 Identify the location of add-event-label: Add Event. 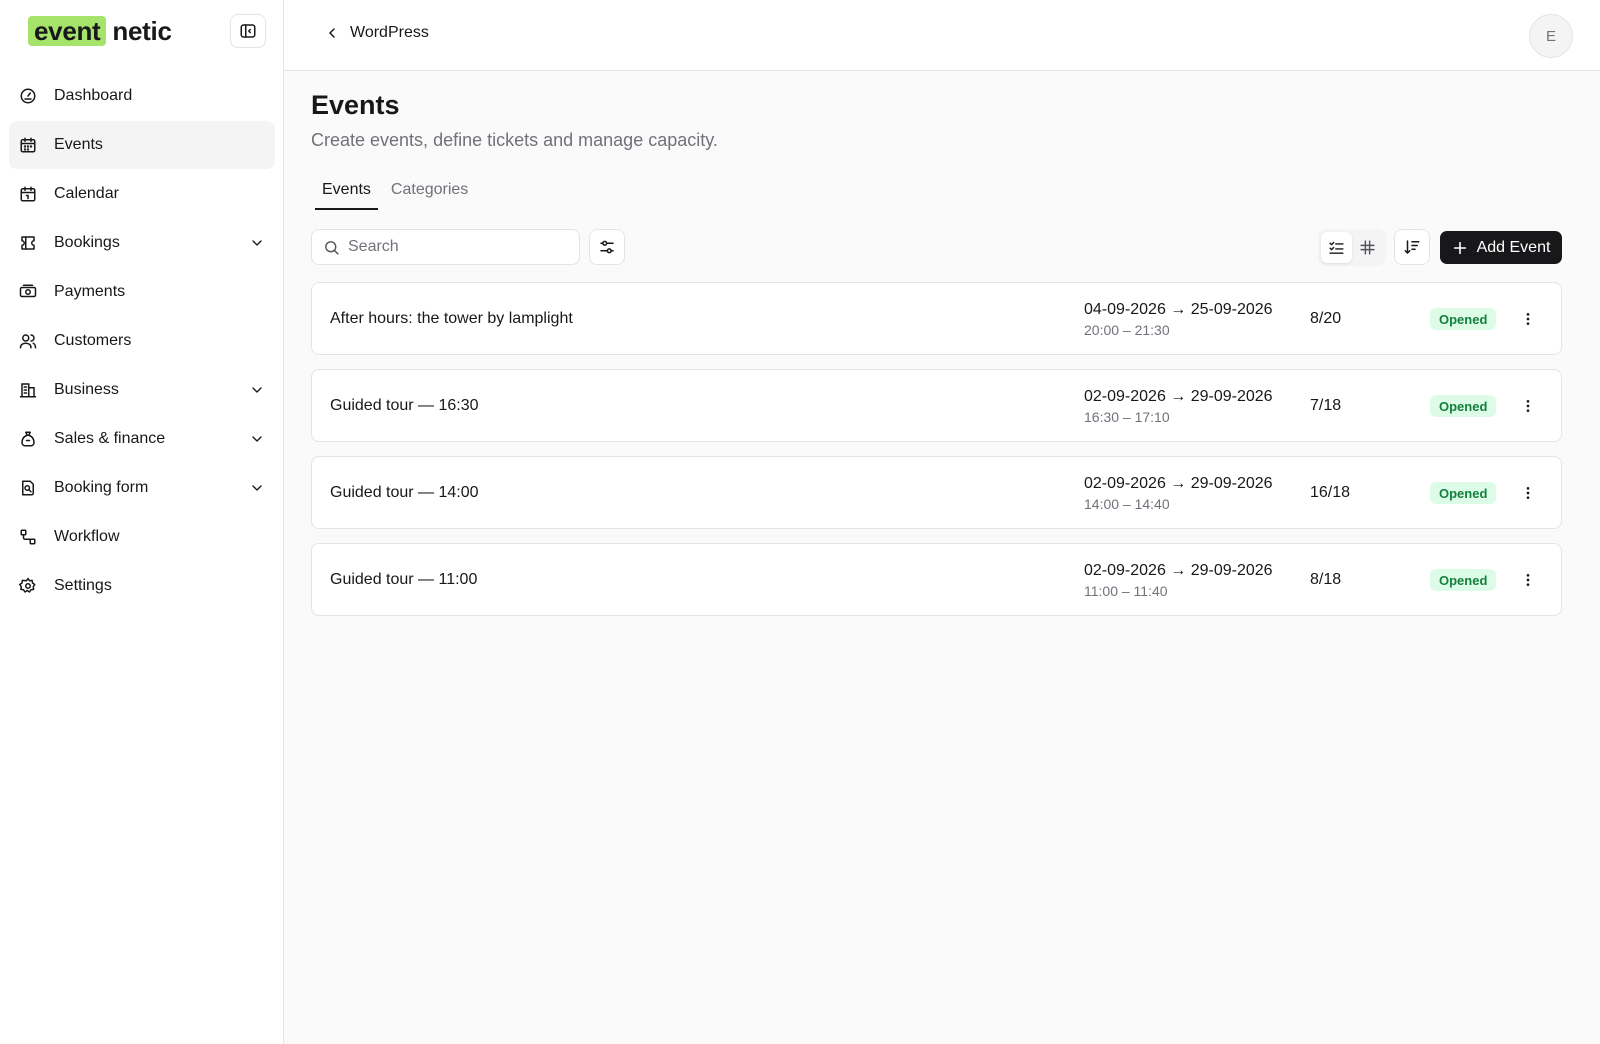
(1513, 247).